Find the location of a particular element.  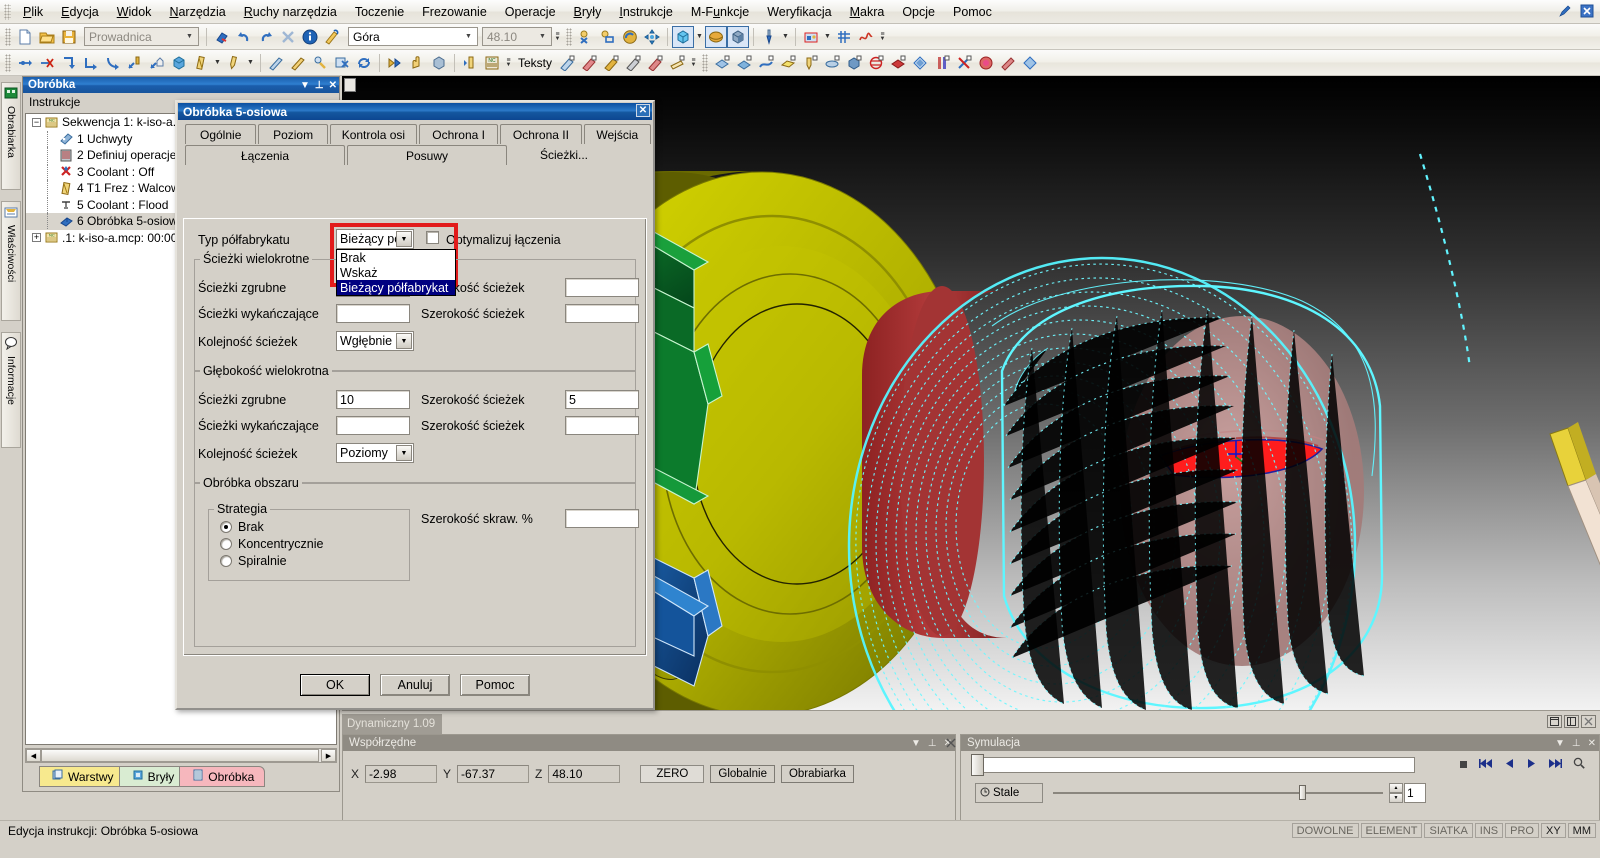

contour-icon is located at coordinates (744, 63).